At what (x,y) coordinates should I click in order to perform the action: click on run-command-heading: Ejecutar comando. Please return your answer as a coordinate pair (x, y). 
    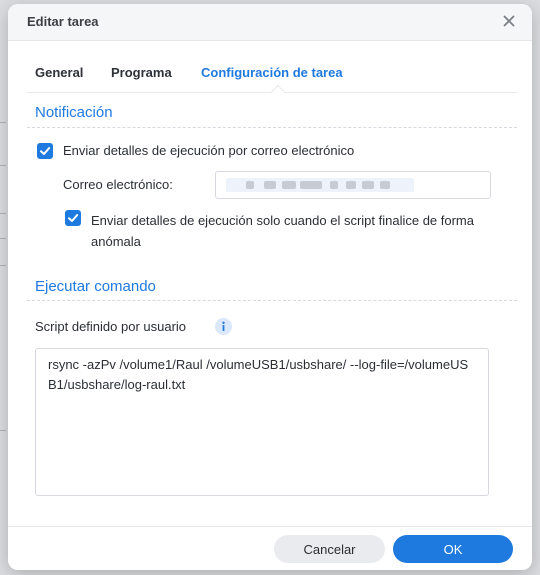
    Looking at the image, I should click on (95, 286).